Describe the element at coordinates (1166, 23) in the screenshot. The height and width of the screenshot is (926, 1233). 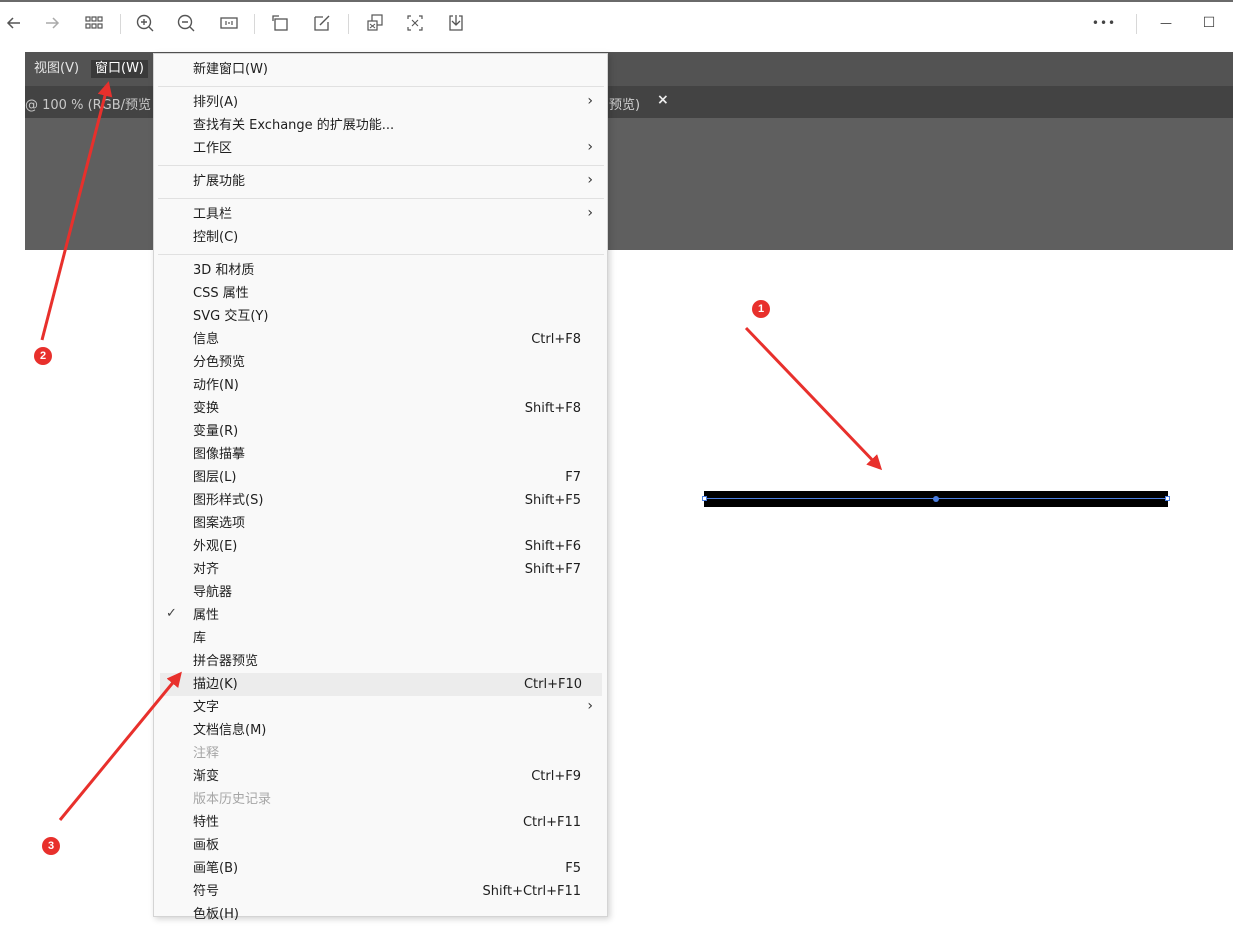
I see `minimize-icon: —` at that location.